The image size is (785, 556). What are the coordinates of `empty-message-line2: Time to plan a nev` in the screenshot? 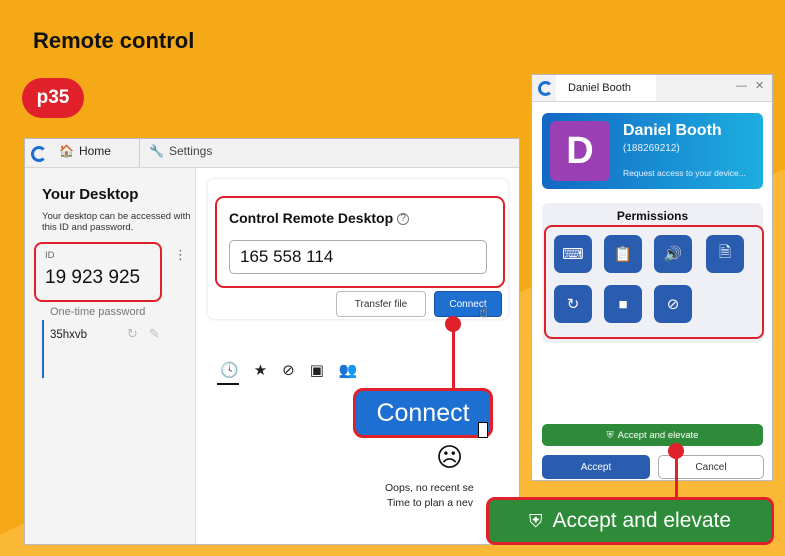 It's located at (430, 503).